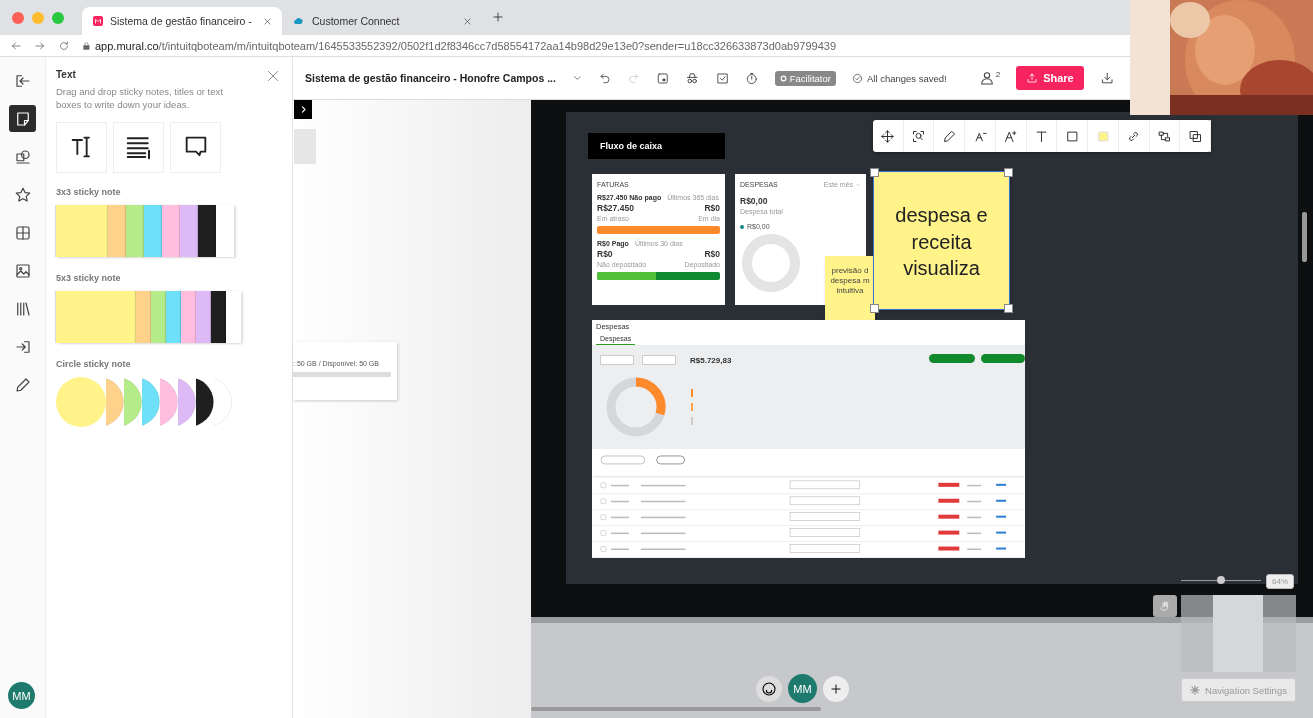 The height and width of the screenshot is (718, 1313). What do you see at coordinates (140, 99) in the screenshot?
I see `panel-description: Drag and drop sticky notes, titles or text boxes to write down your ideas.` at bounding box center [140, 99].